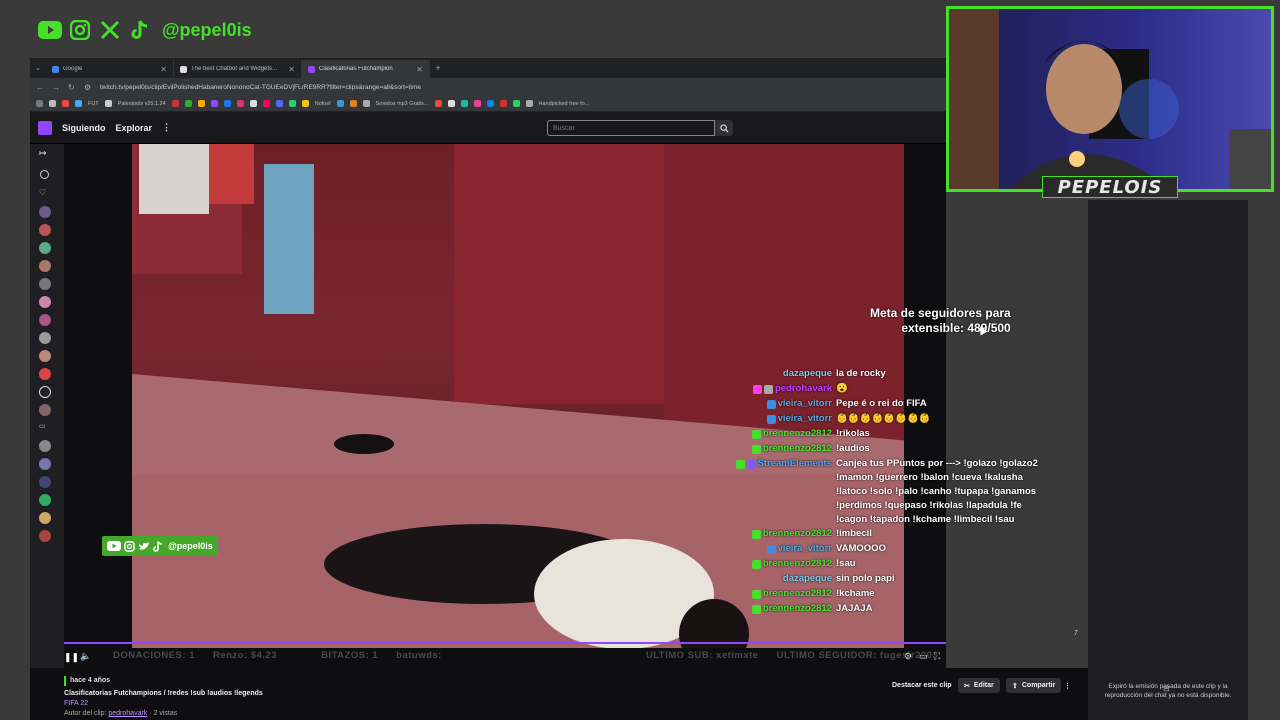 The image size is (1280, 720). Describe the element at coordinates (883, 418) in the screenshot. I see `chat-message-text: 👶👶👶👶👶👶👶👶` at that location.